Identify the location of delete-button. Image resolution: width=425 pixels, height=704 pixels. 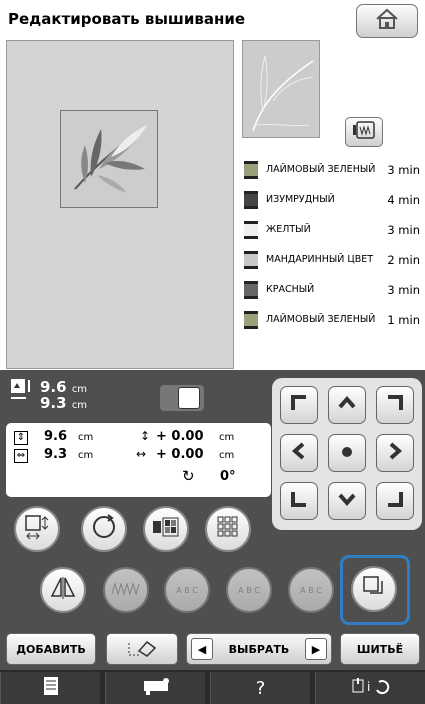
(142, 649).